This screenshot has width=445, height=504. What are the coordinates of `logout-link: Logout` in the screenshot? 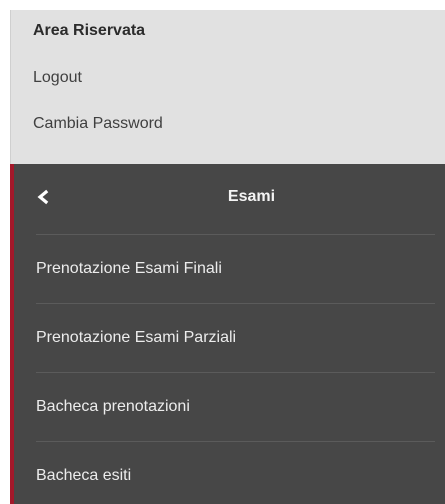 It's located at (57, 78).